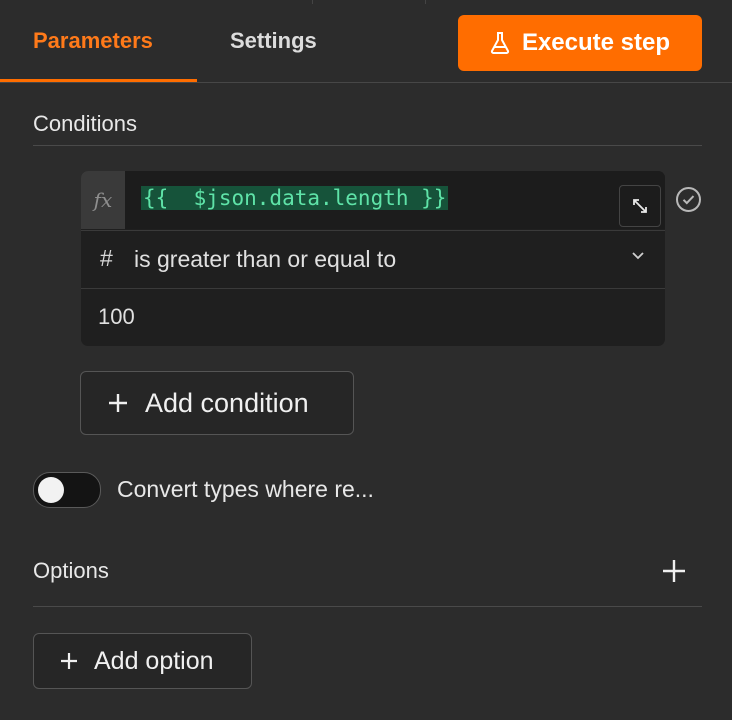 Image resolution: width=732 pixels, height=720 pixels. What do you see at coordinates (106, 258) in the screenshot?
I see `number-type-icon: #` at bounding box center [106, 258].